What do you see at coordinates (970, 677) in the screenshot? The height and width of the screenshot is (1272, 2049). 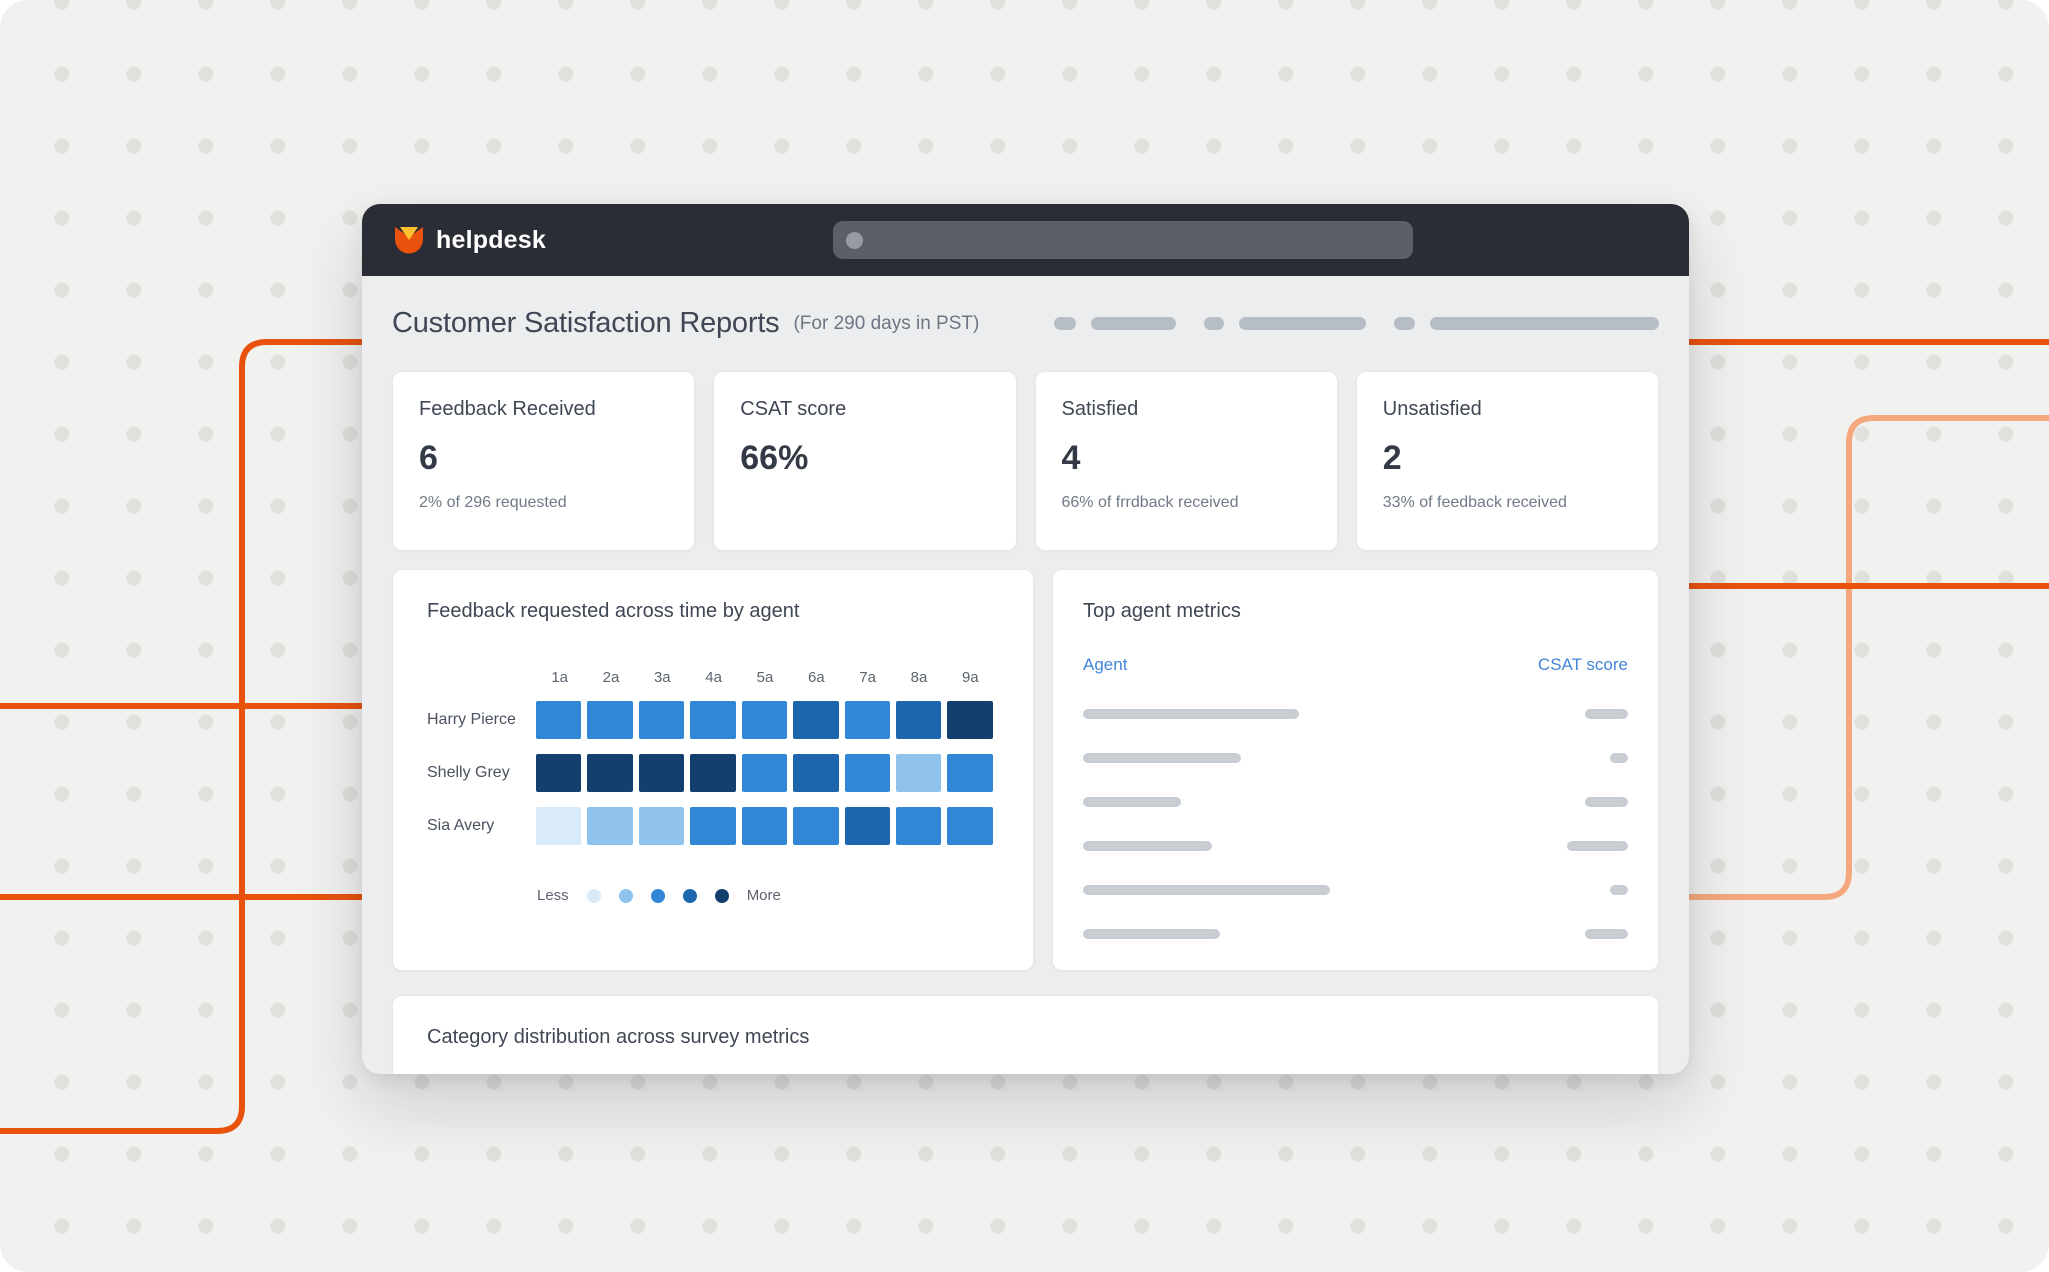 I see `heatmap-column-label: 9a` at bounding box center [970, 677].